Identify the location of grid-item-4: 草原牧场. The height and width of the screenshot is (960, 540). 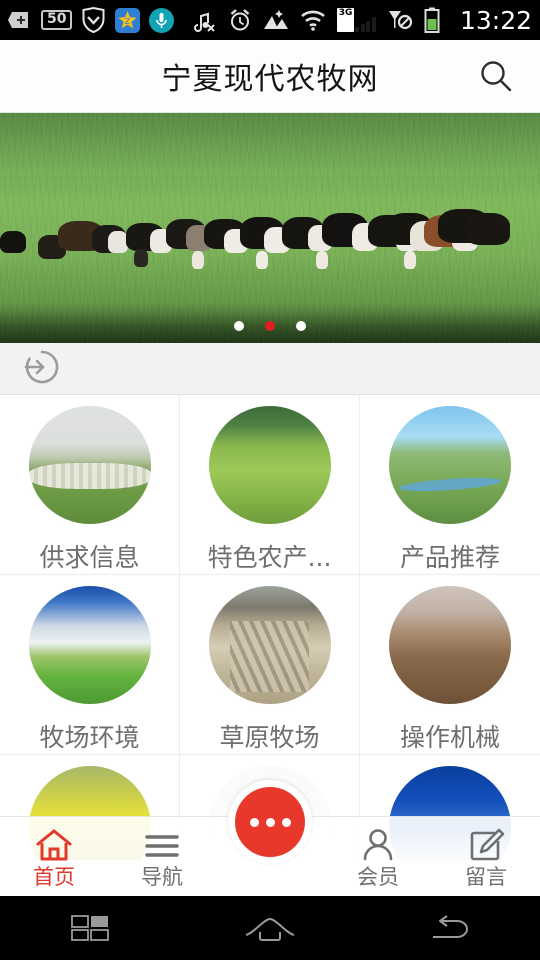
(270, 665).